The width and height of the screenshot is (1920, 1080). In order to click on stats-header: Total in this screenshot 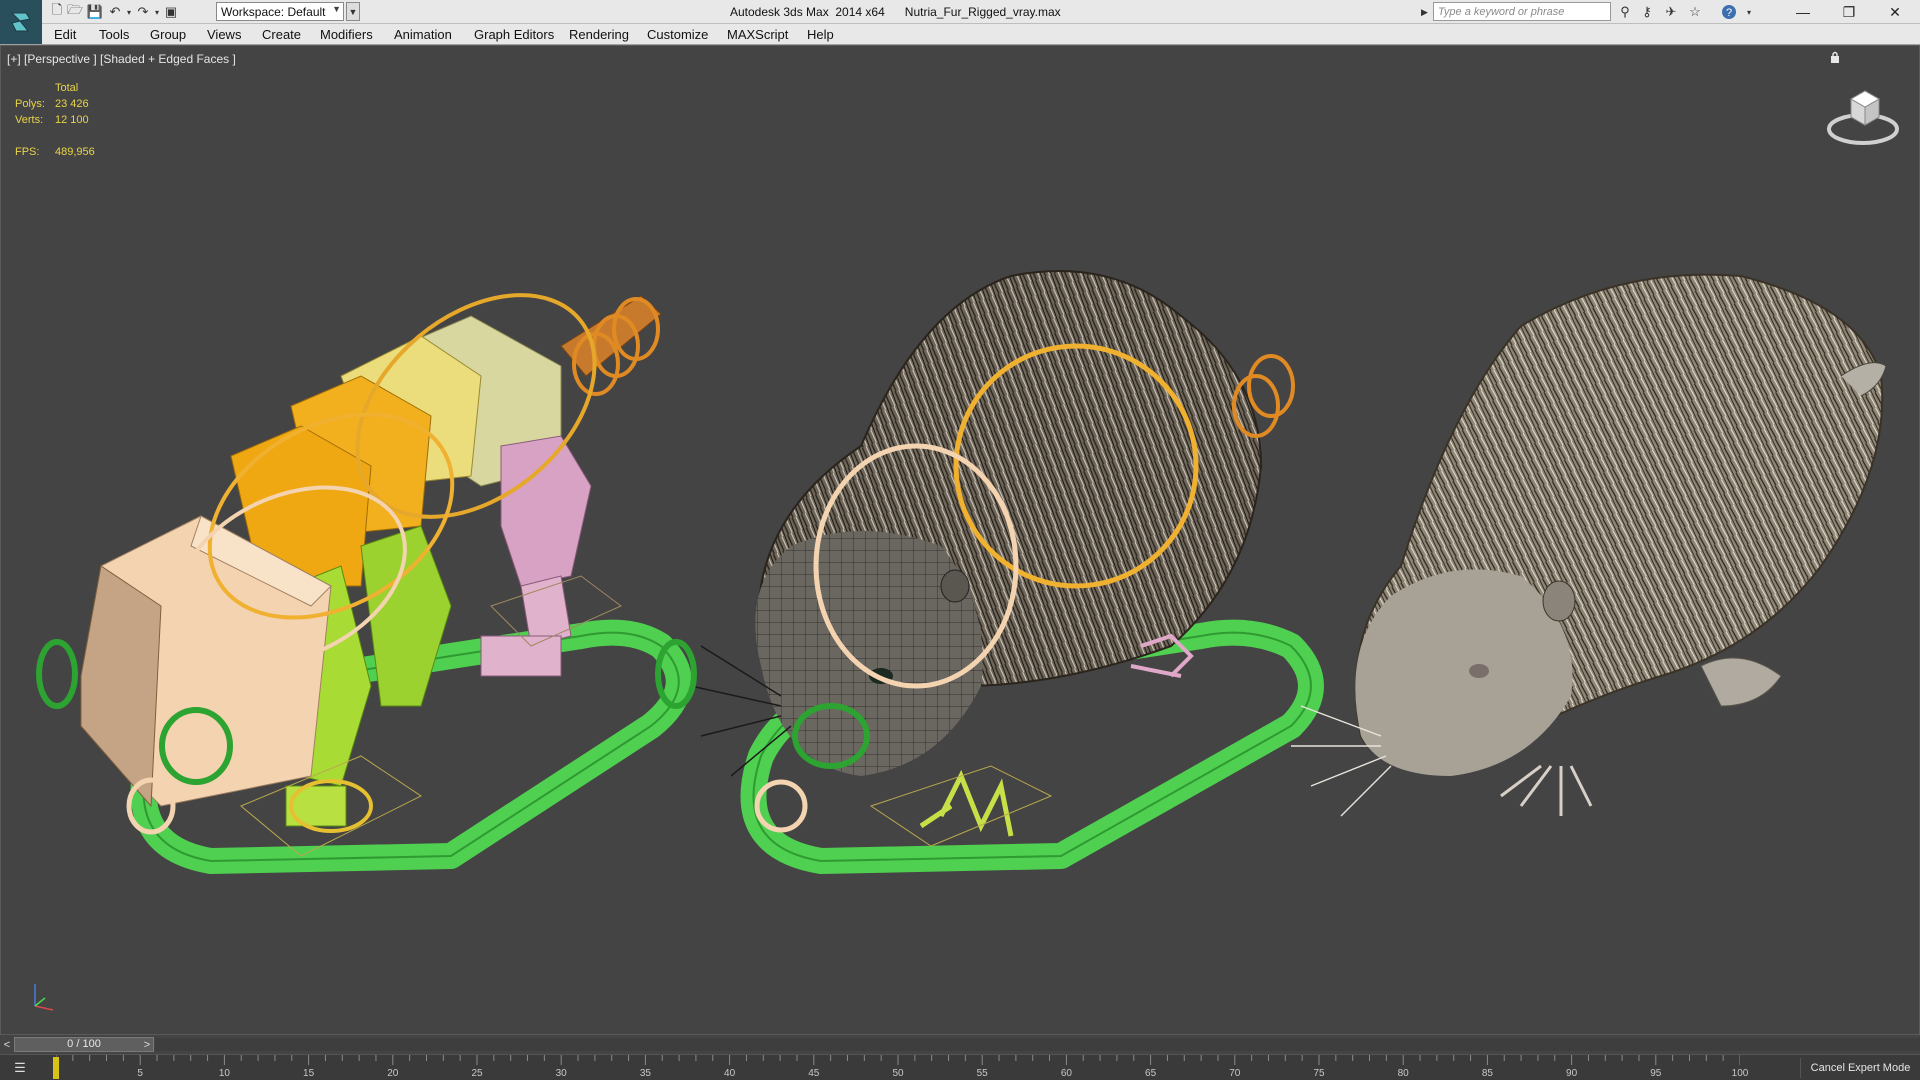, I will do `click(67, 88)`.